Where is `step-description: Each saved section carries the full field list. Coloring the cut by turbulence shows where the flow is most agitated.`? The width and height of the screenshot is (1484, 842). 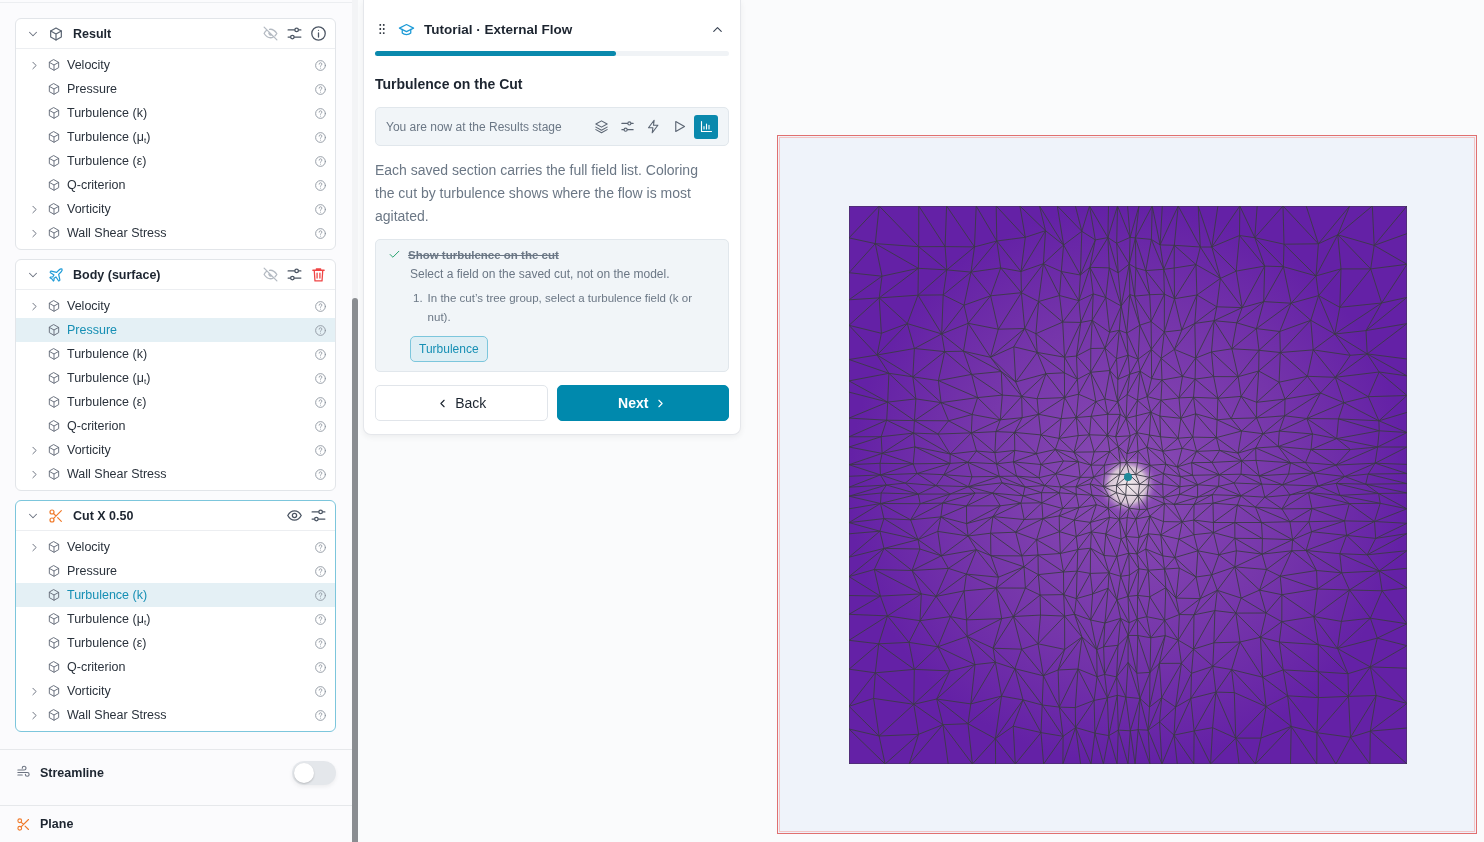
step-description: Each saved section carries the full field list. Coloring the cut by turbulence shows where the flow is most agitated. is located at coordinates (537, 193).